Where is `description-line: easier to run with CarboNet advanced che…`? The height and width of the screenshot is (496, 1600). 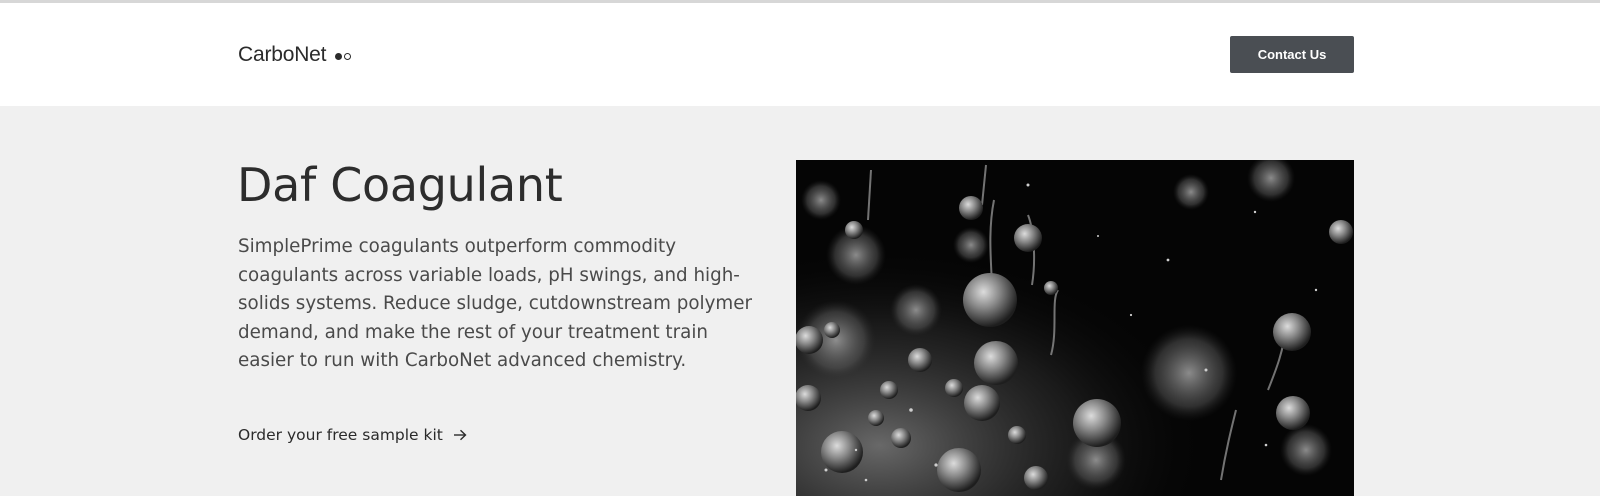 description-line: easier to run with CarboNet advanced che… is located at coordinates (462, 360).